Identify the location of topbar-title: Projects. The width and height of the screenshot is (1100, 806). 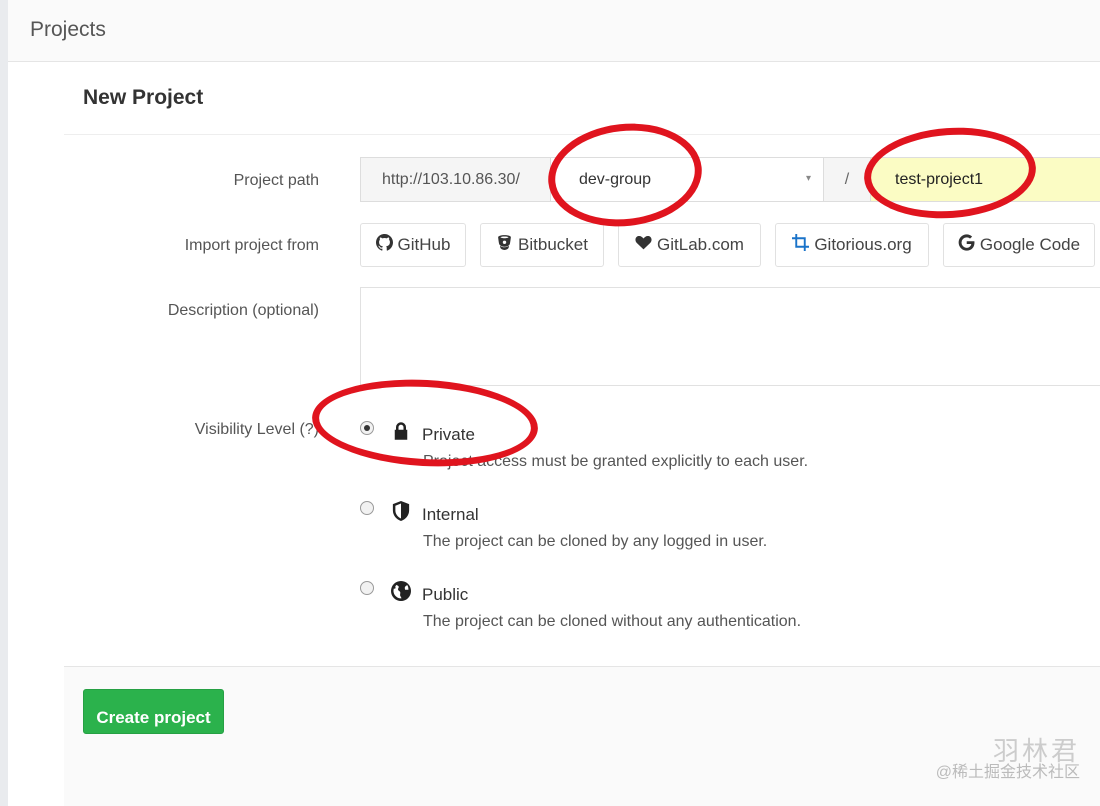
(68, 29).